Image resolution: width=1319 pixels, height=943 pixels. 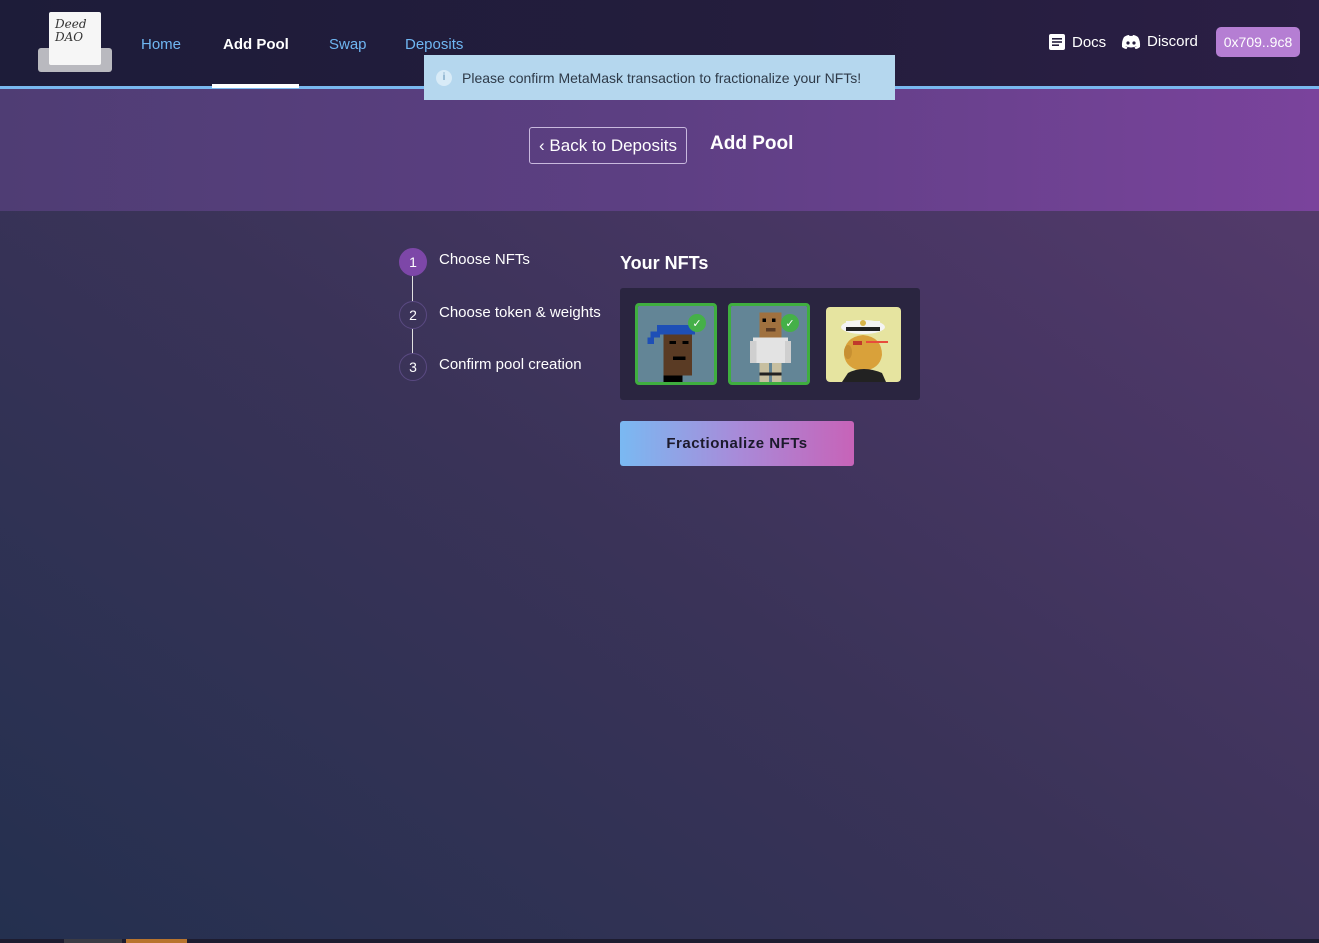 I want to click on taskbar-strip, so click(x=659, y=941).